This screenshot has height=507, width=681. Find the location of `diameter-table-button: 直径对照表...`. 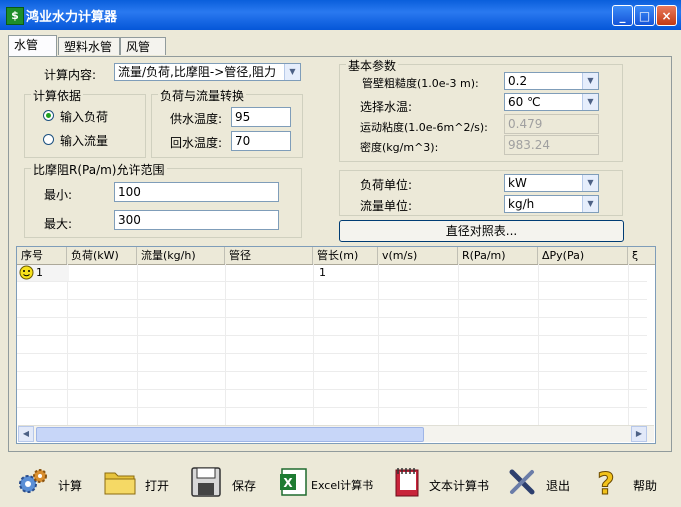

diameter-table-button: 直径对照表... is located at coordinates (481, 231).